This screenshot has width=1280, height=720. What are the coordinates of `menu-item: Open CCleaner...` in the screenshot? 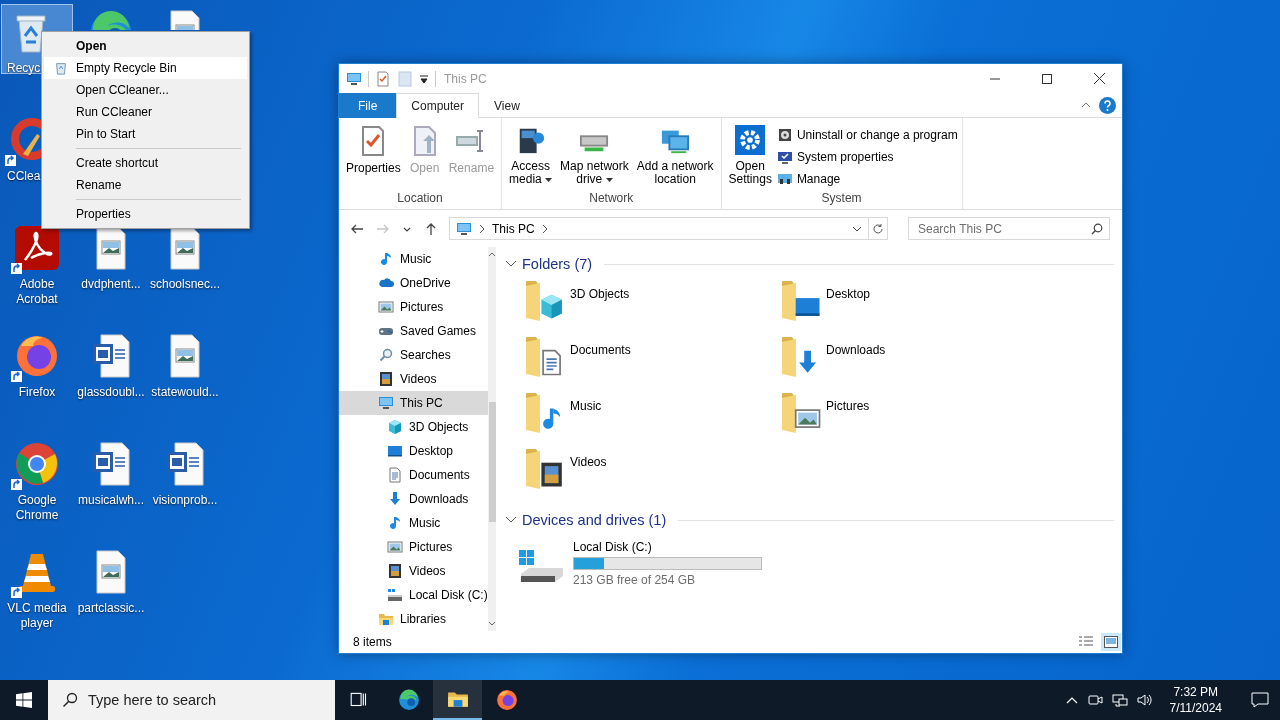 It's located at (145, 90).